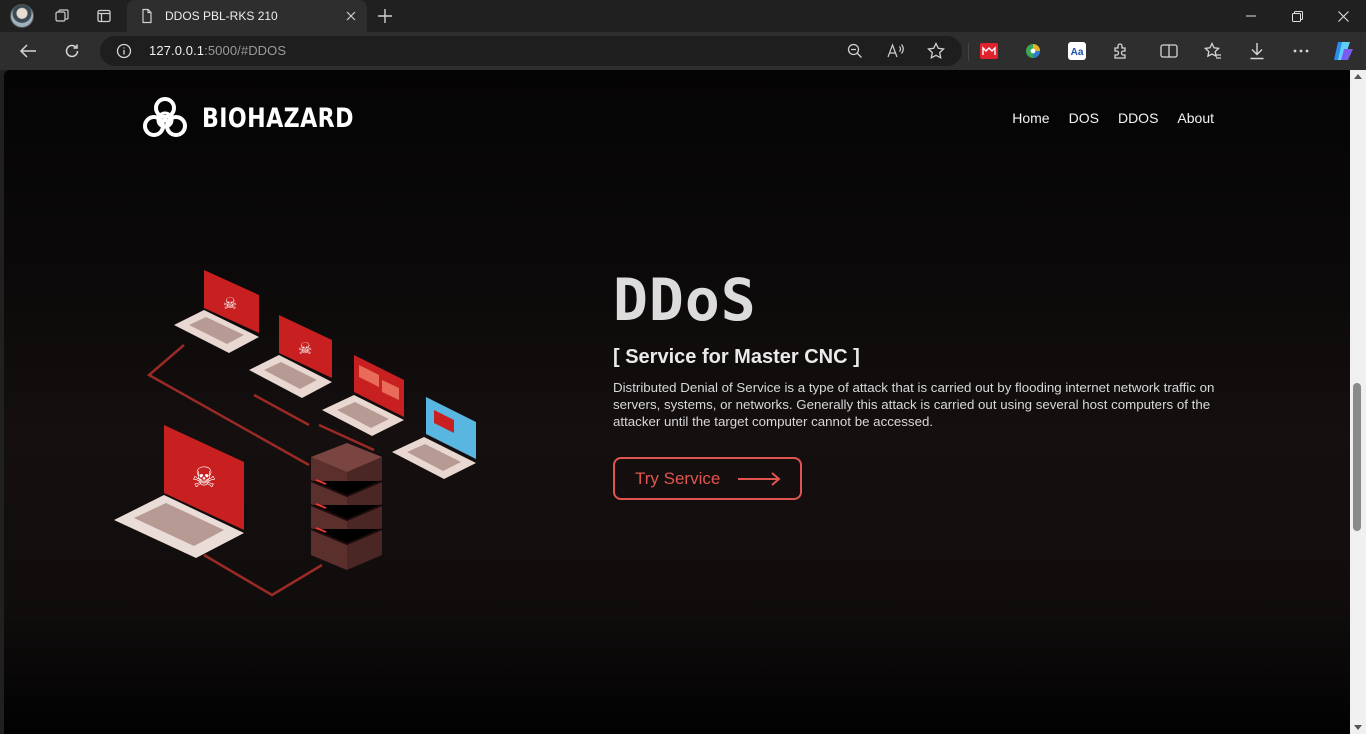 This screenshot has width=1366, height=734. Describe the element at coordinates (1301, 51) in the screenshot. I see `more-icon` at that location.